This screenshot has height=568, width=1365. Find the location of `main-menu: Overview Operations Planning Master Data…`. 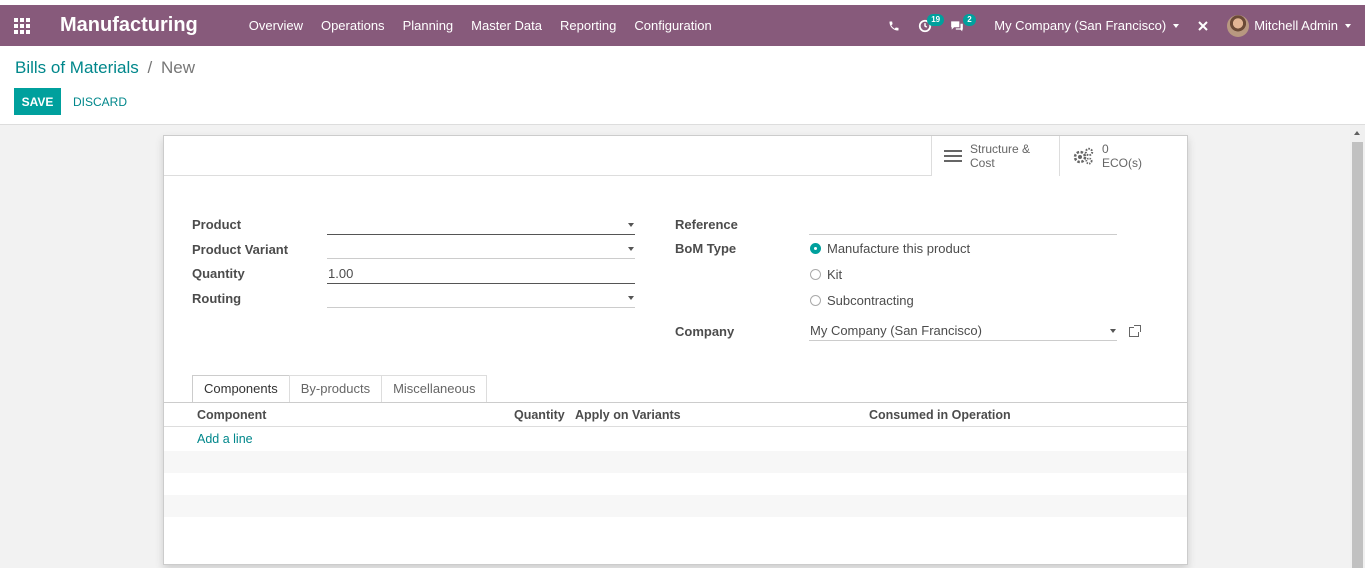

main-menu: Overview Operations Planning Master Data… is located at coordinates (480, 25).